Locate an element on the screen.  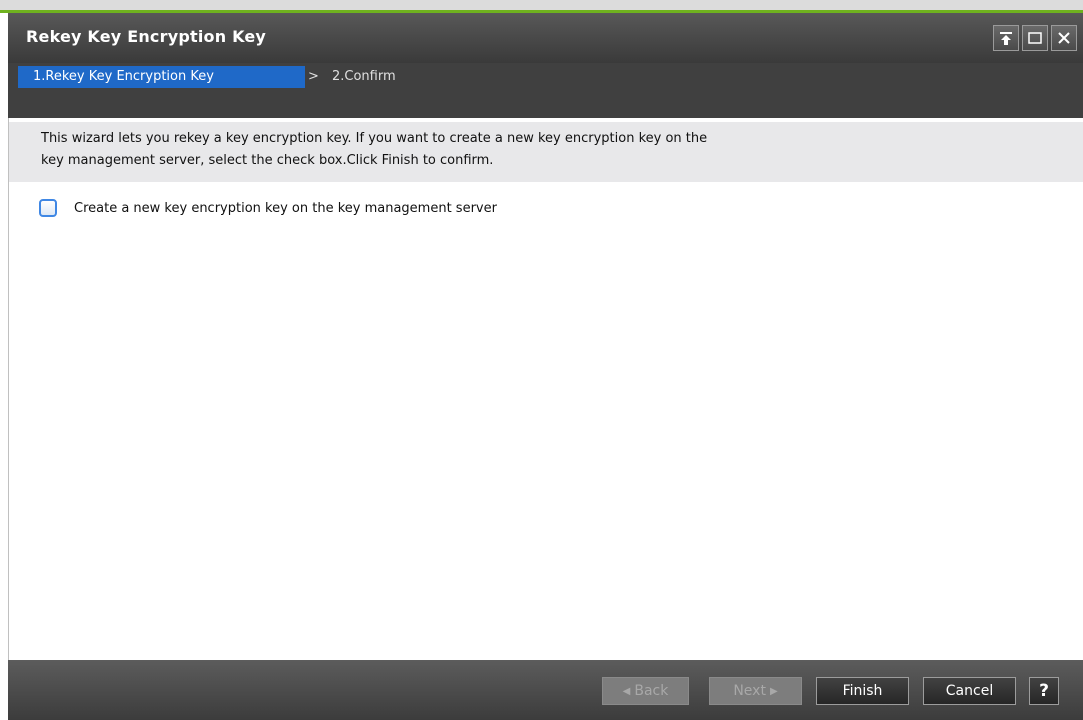
close-button is located at coordinates (1064, 38).